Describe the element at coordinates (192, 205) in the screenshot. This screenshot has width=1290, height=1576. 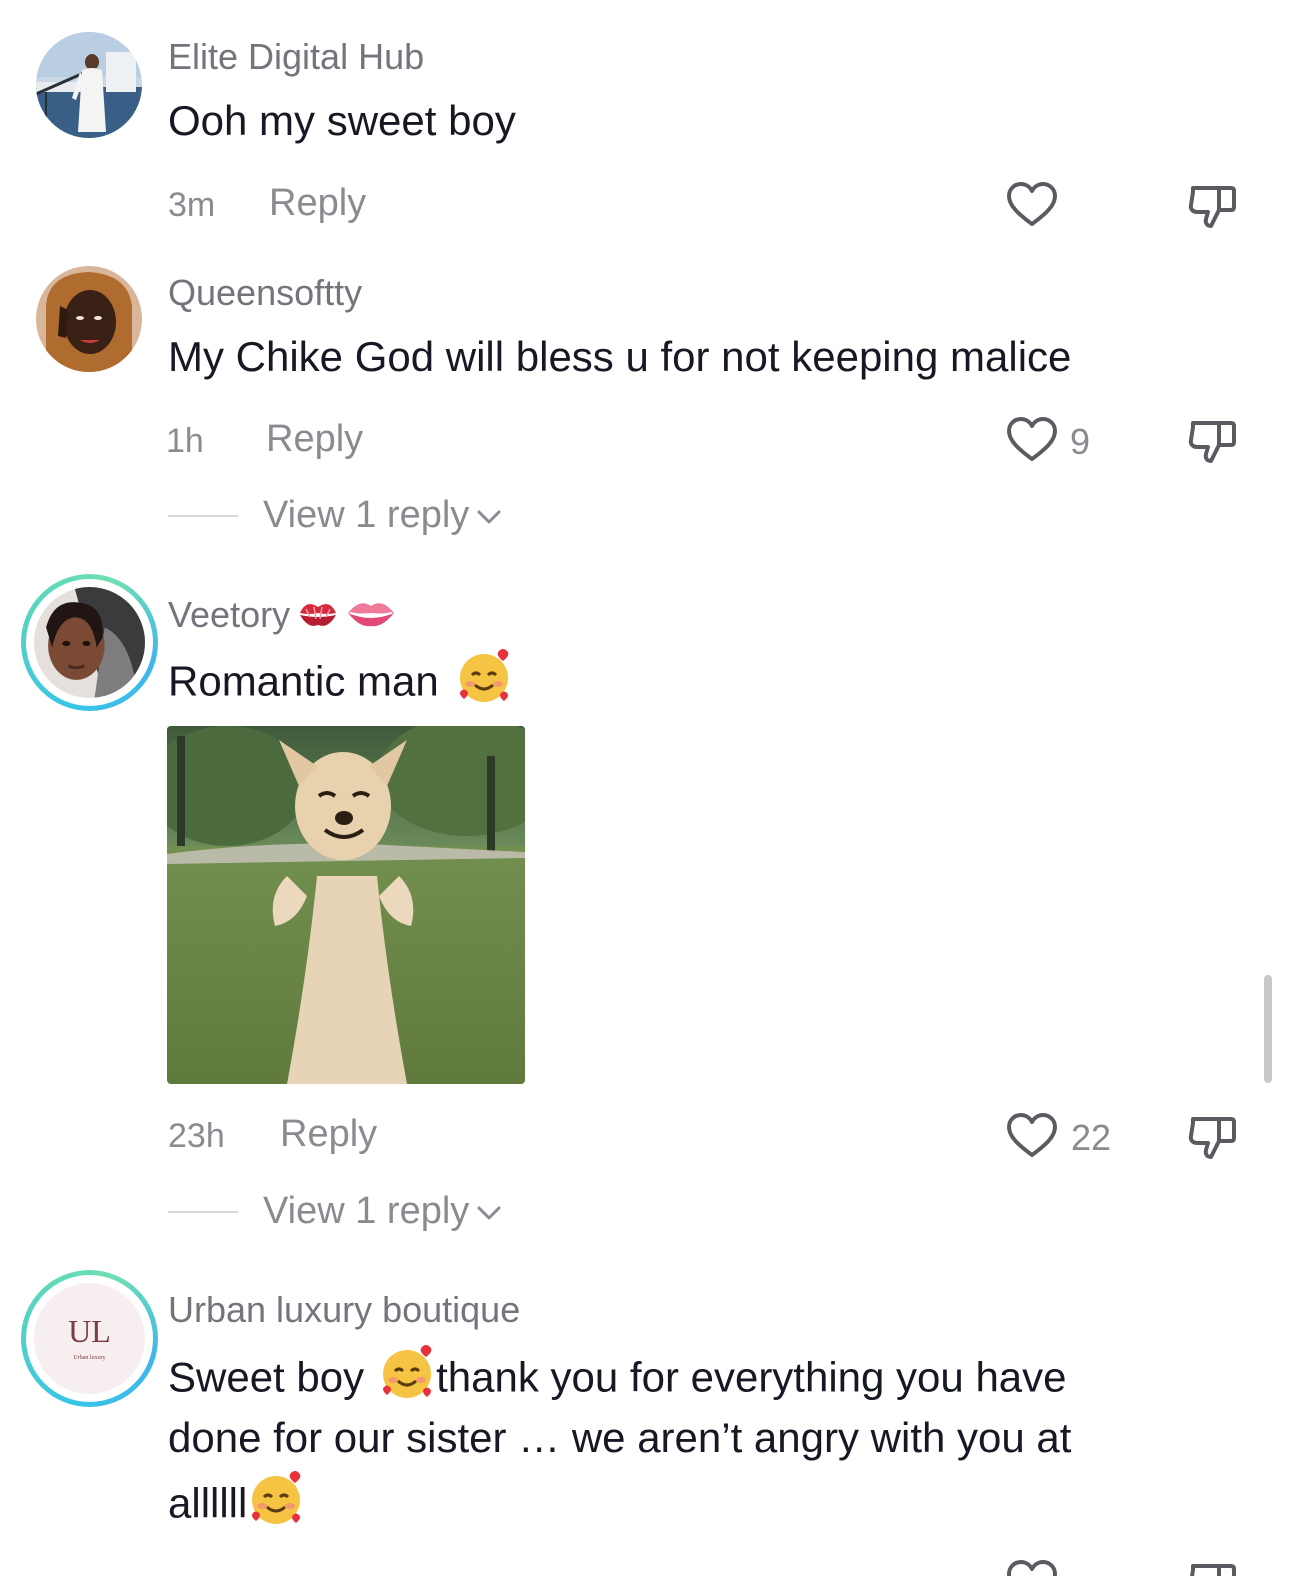
I see `comment-time: 3m` at that location.